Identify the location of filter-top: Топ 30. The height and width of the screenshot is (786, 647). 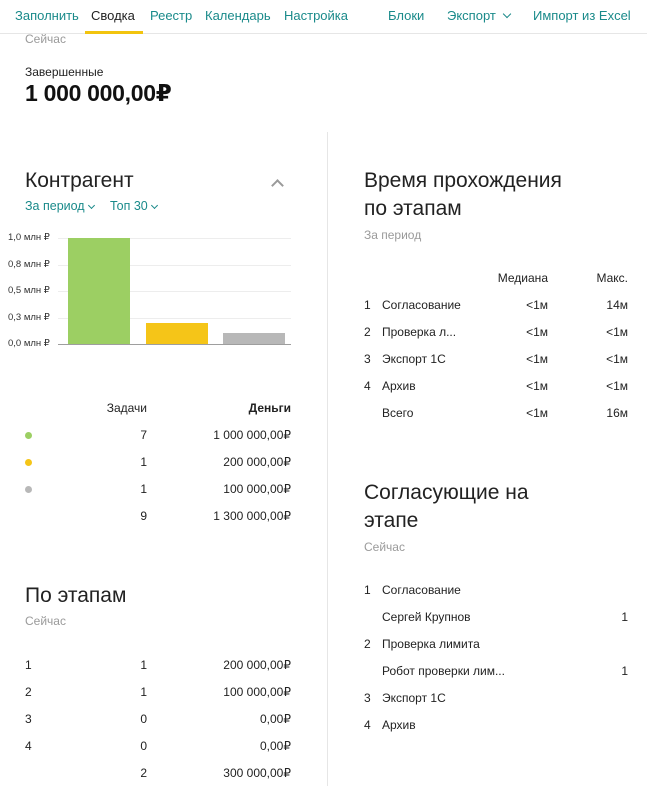
(134, 206).